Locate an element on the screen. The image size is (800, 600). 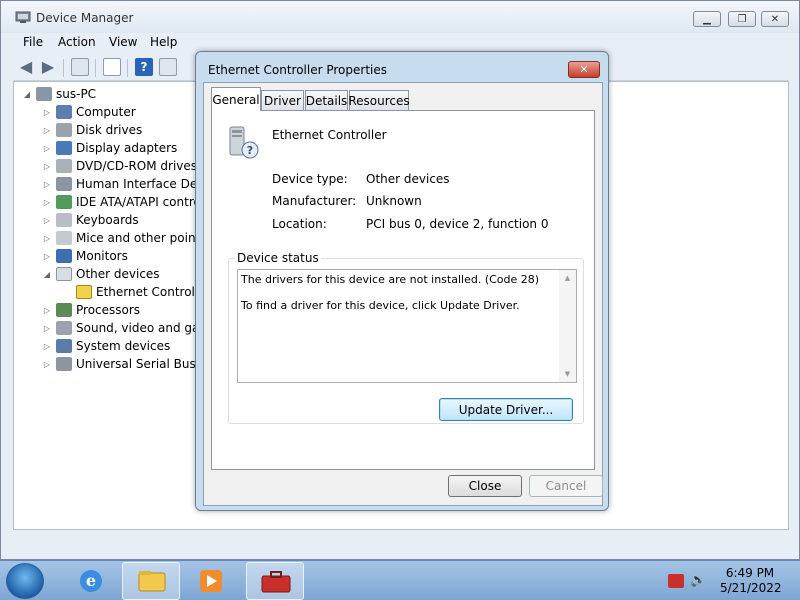
tab-details: Details is located at coordinates (326, 100).